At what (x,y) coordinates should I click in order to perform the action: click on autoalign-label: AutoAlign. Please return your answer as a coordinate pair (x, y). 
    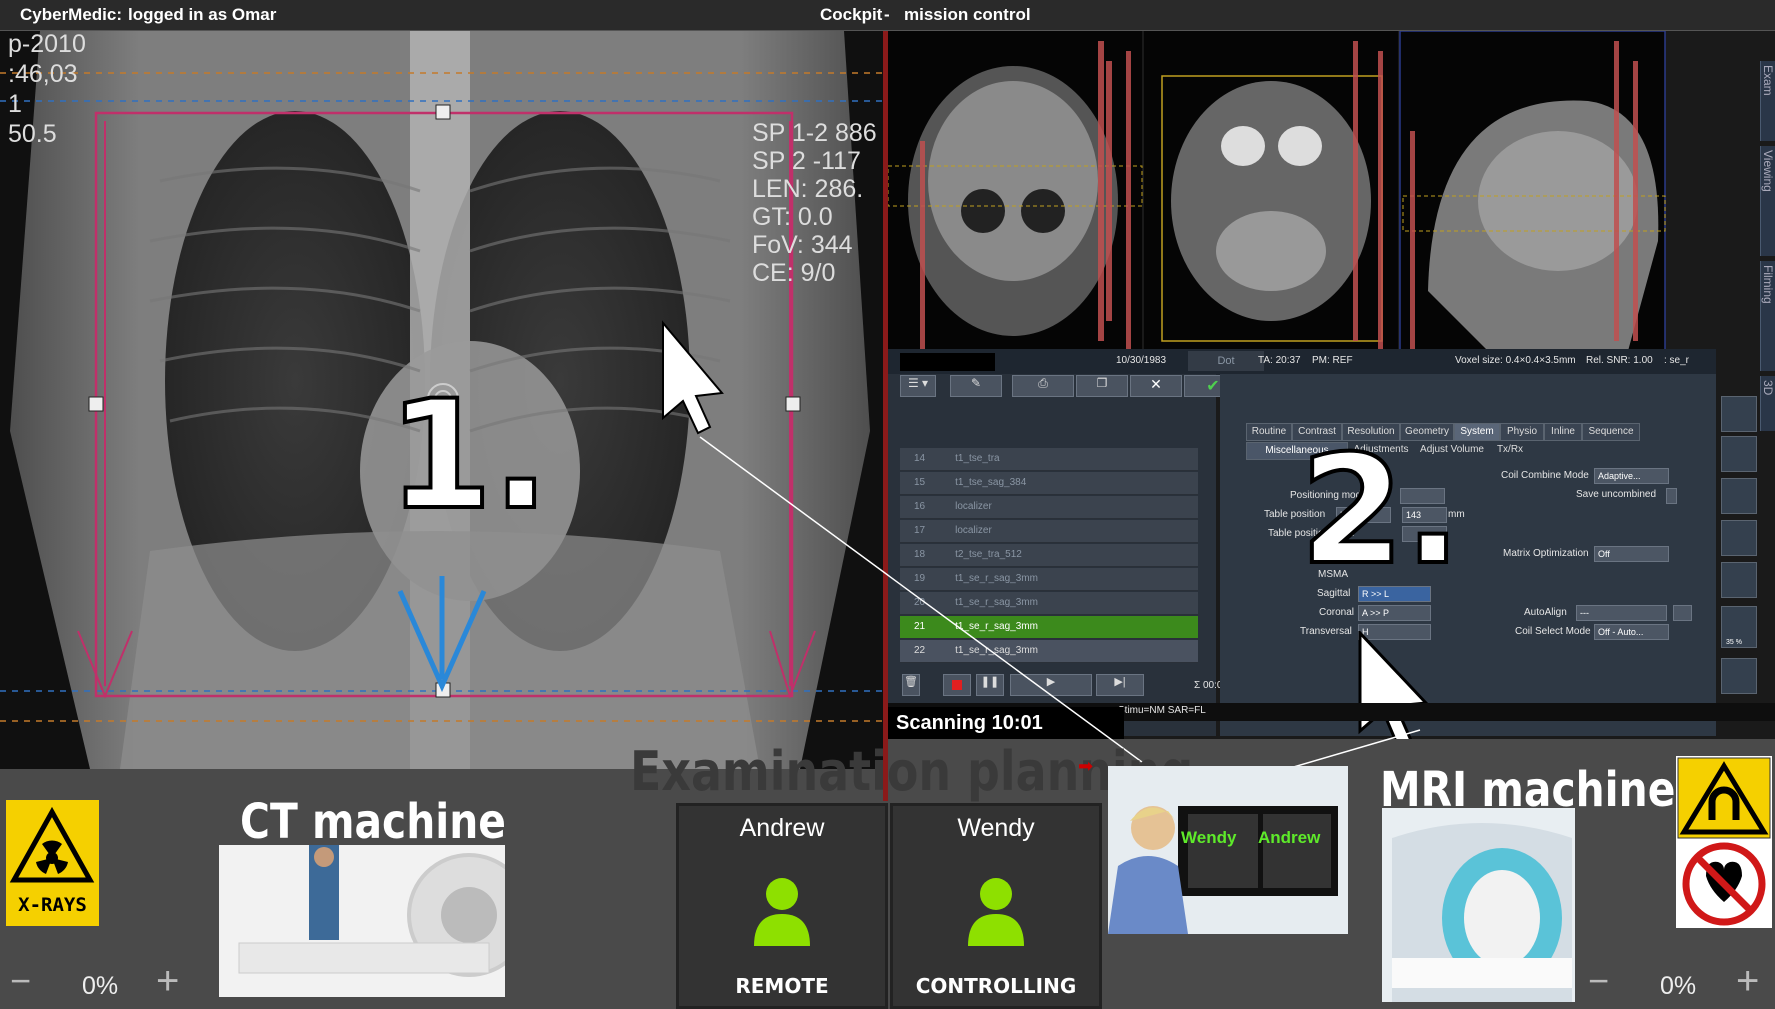
    Looking at the image, I should click on (1545, 612).